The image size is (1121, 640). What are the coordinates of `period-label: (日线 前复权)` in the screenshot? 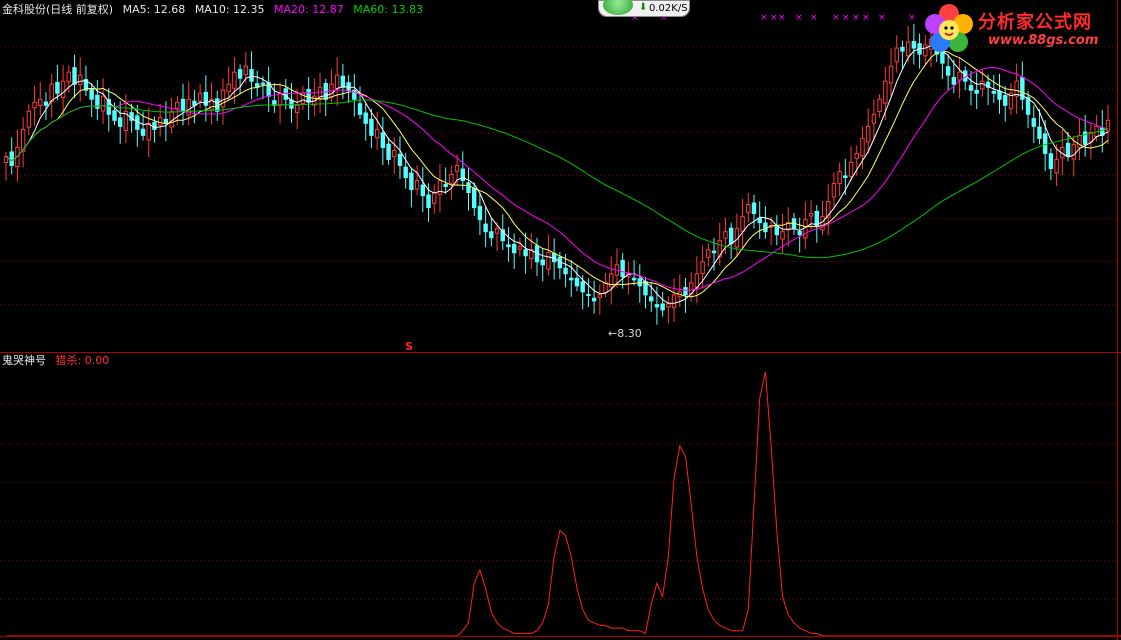 It's located at (80, 9).